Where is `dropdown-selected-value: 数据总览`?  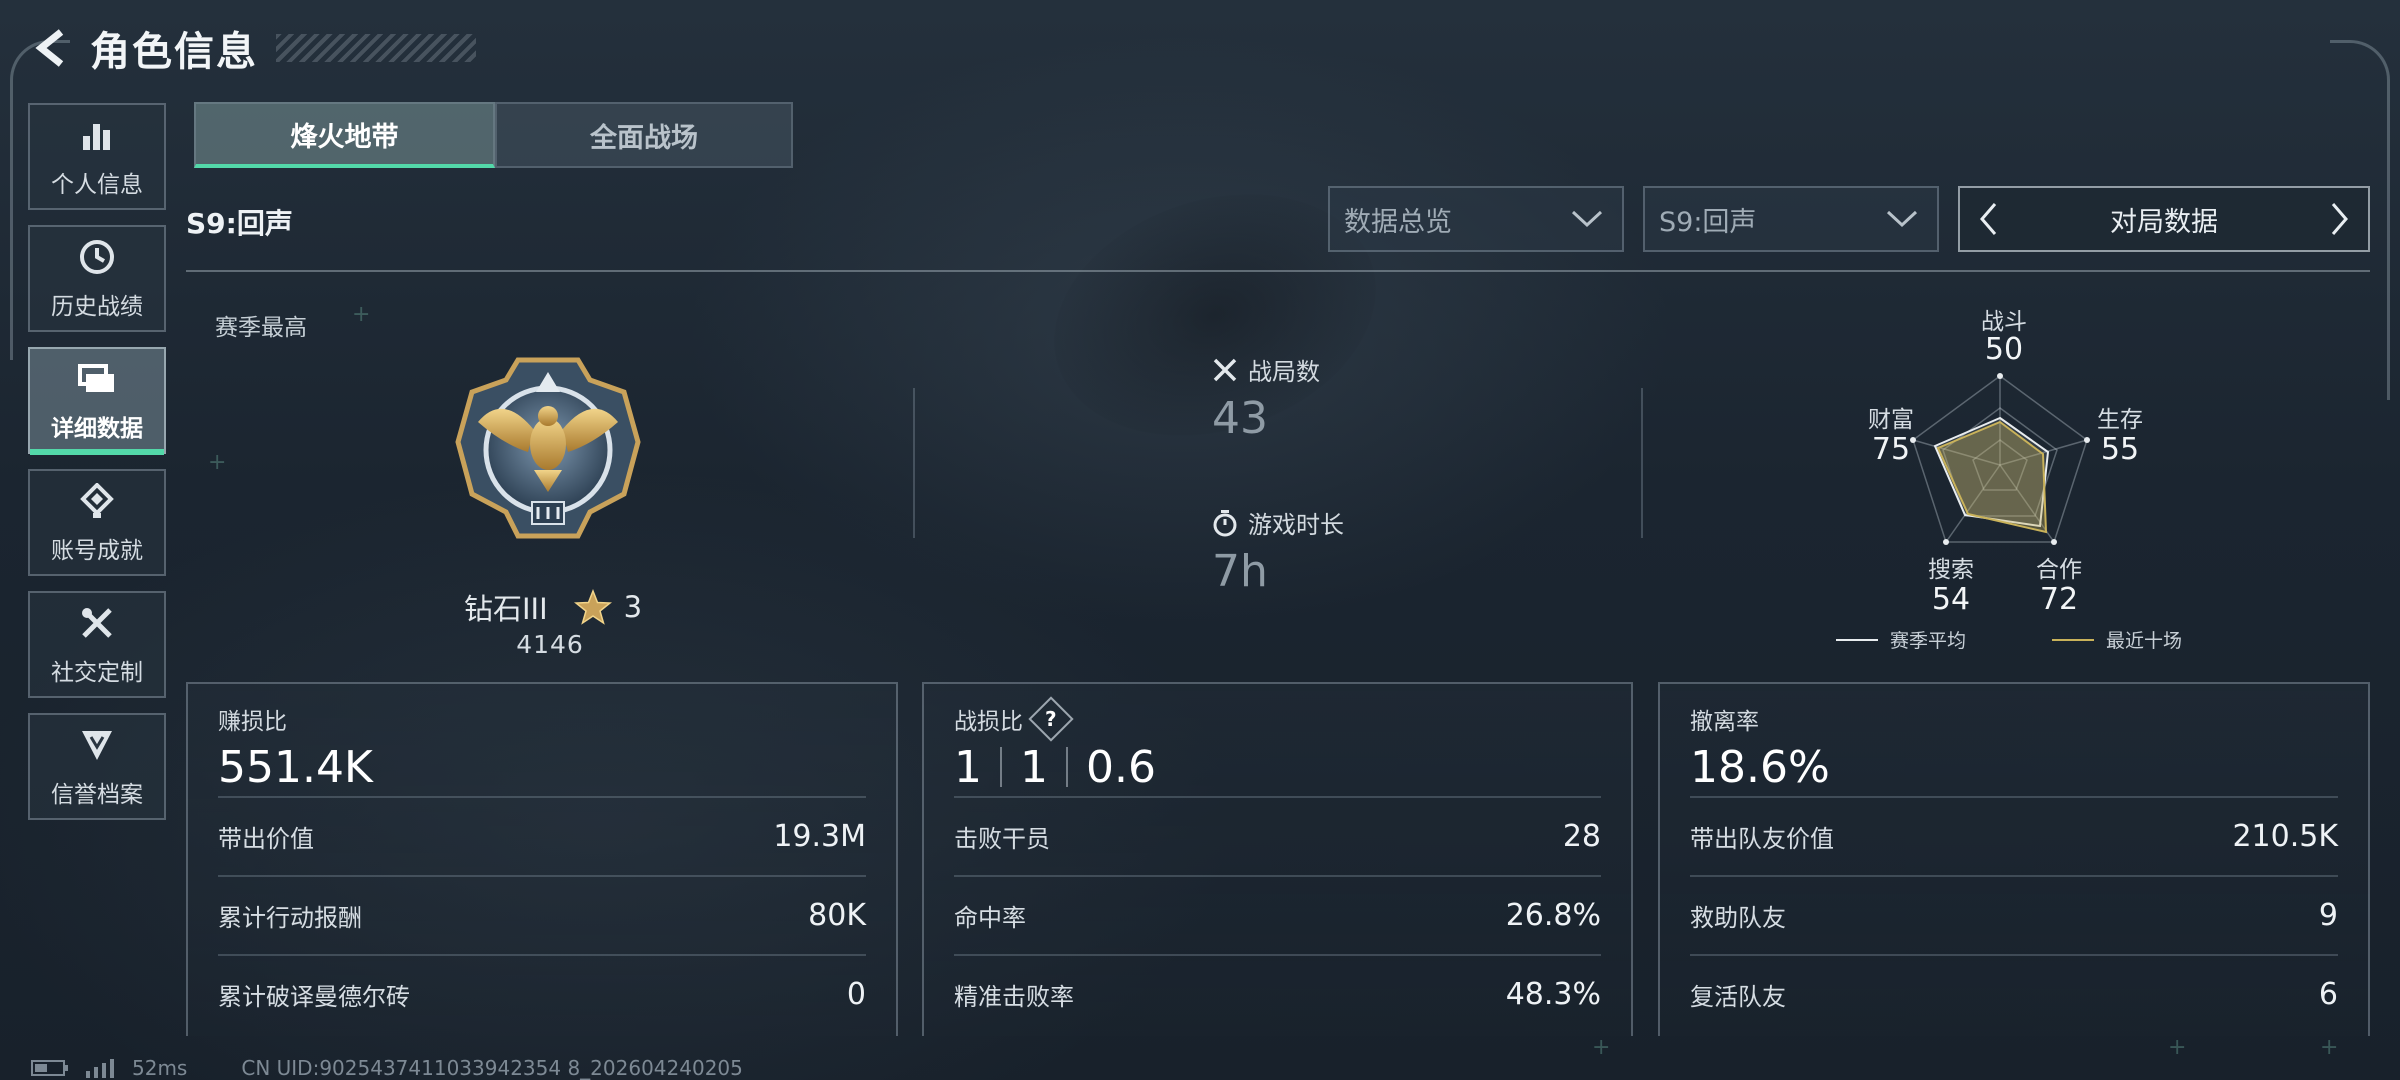
dropdown-selected-value: 数据总览 is located at coordinates (1398, 222).